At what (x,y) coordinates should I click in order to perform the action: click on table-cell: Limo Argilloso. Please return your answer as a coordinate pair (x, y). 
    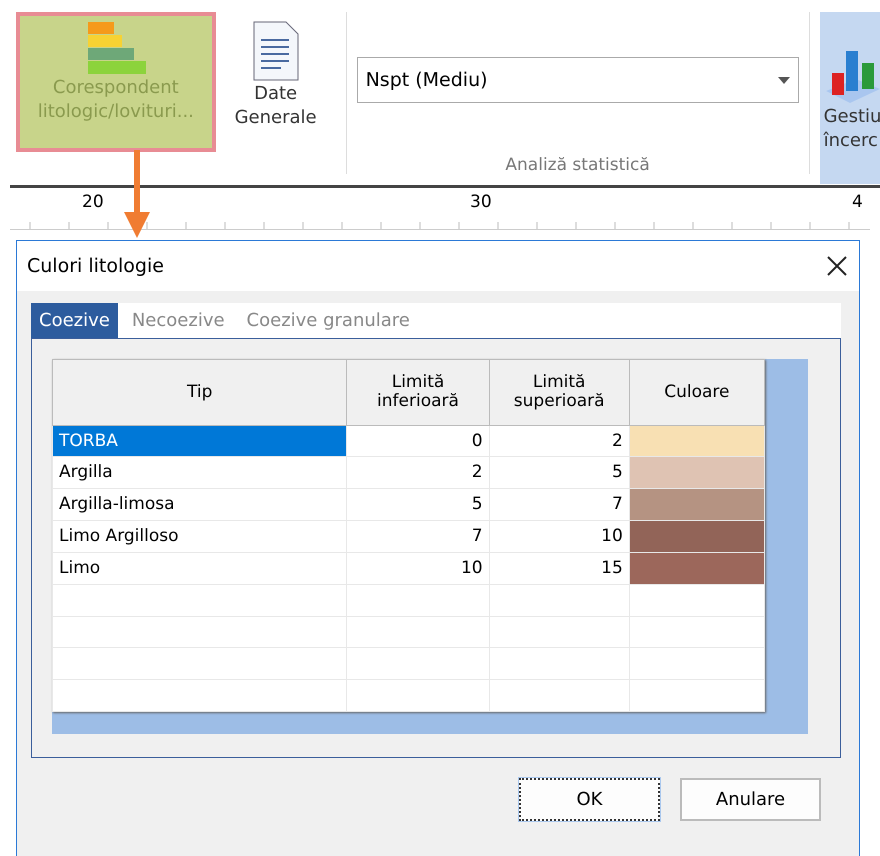
    Looking at the image, I should click on (199, 536).